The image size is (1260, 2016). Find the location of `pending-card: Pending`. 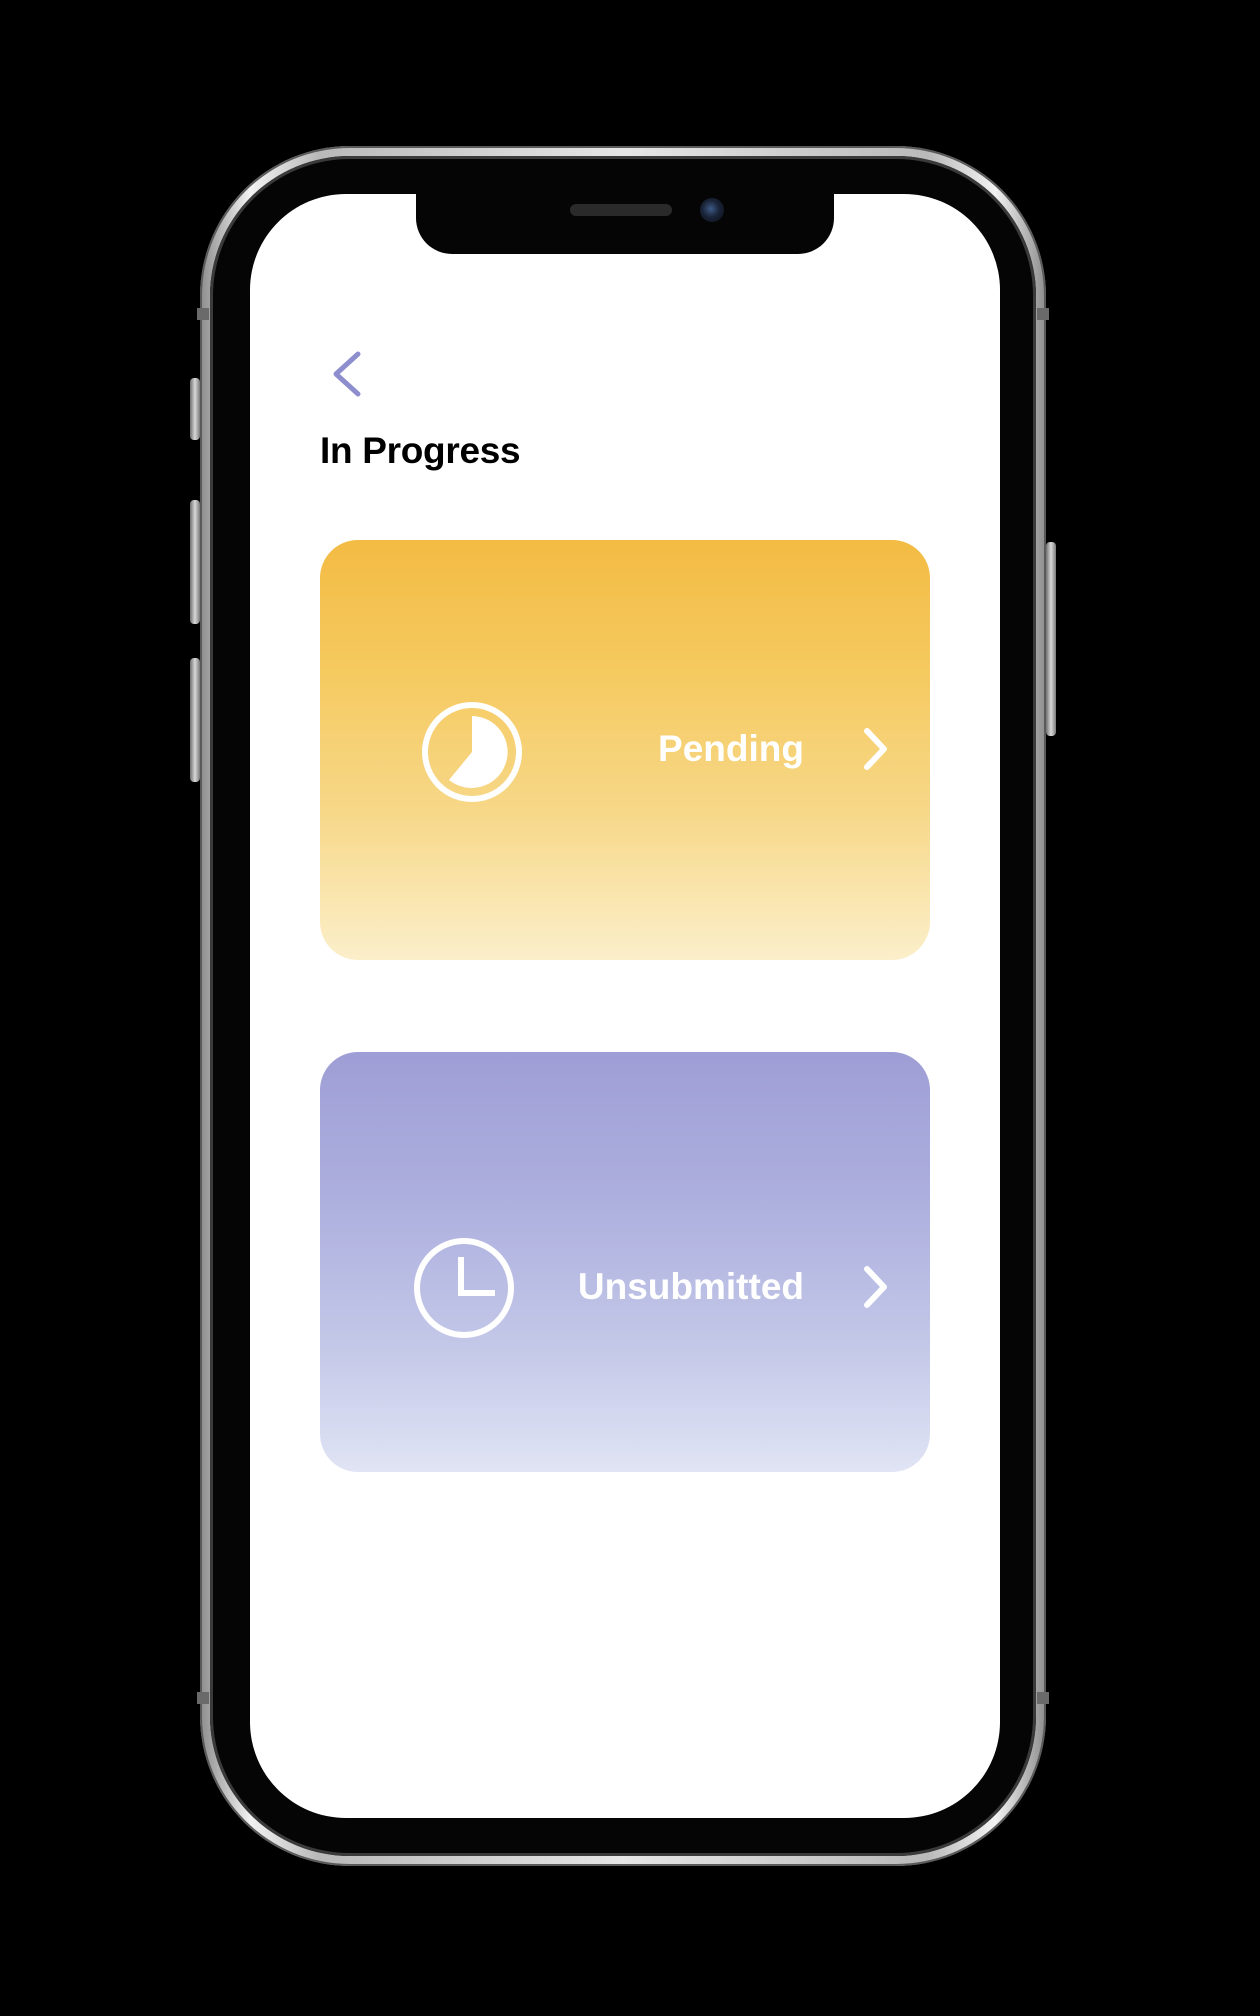

pending-card: Pending is located at coordinates (625, 750).